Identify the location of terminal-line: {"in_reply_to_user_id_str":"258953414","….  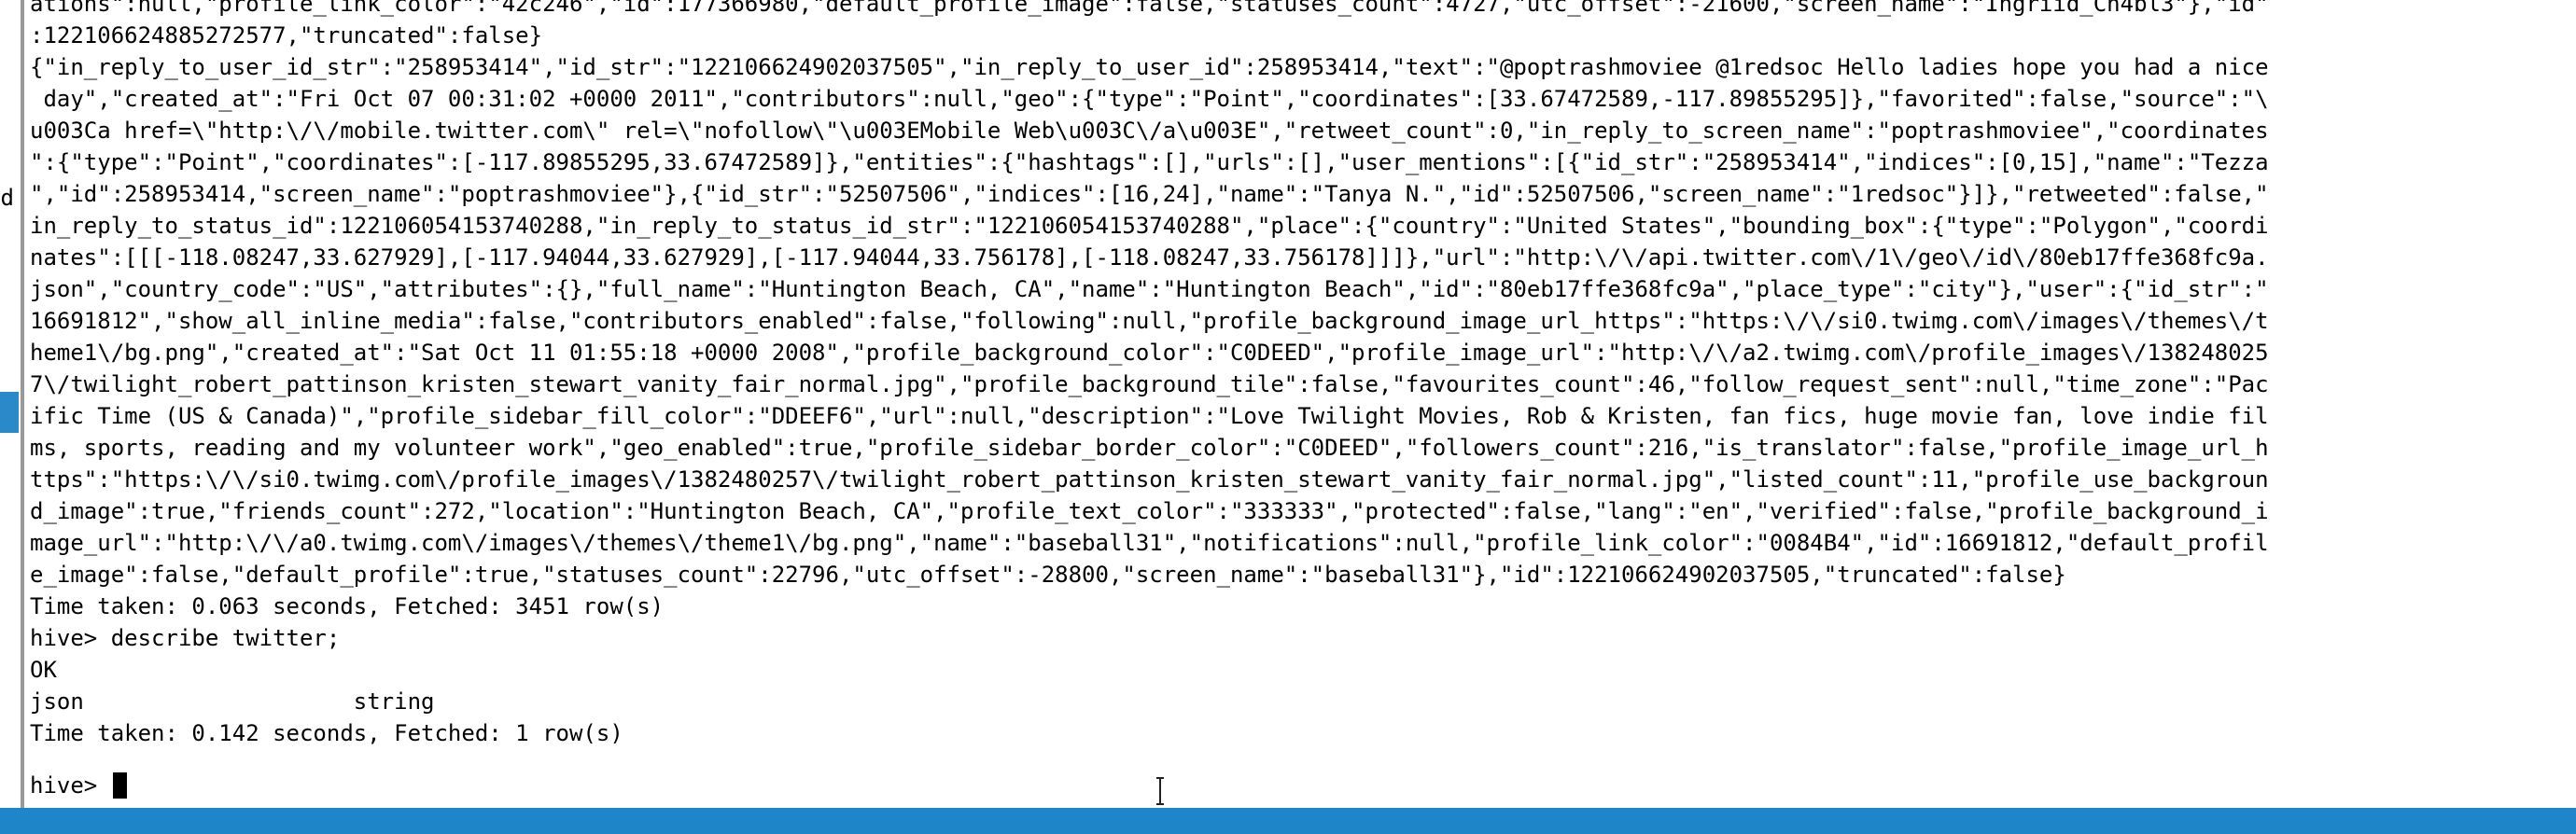
(1149, 67).